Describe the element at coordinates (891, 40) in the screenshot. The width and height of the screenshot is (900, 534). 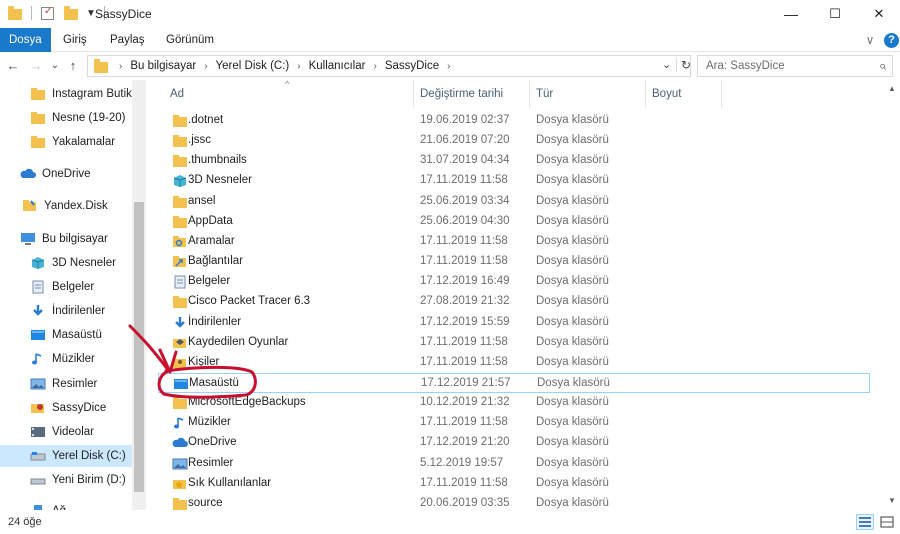
I see `help-icon: ?` at that location.